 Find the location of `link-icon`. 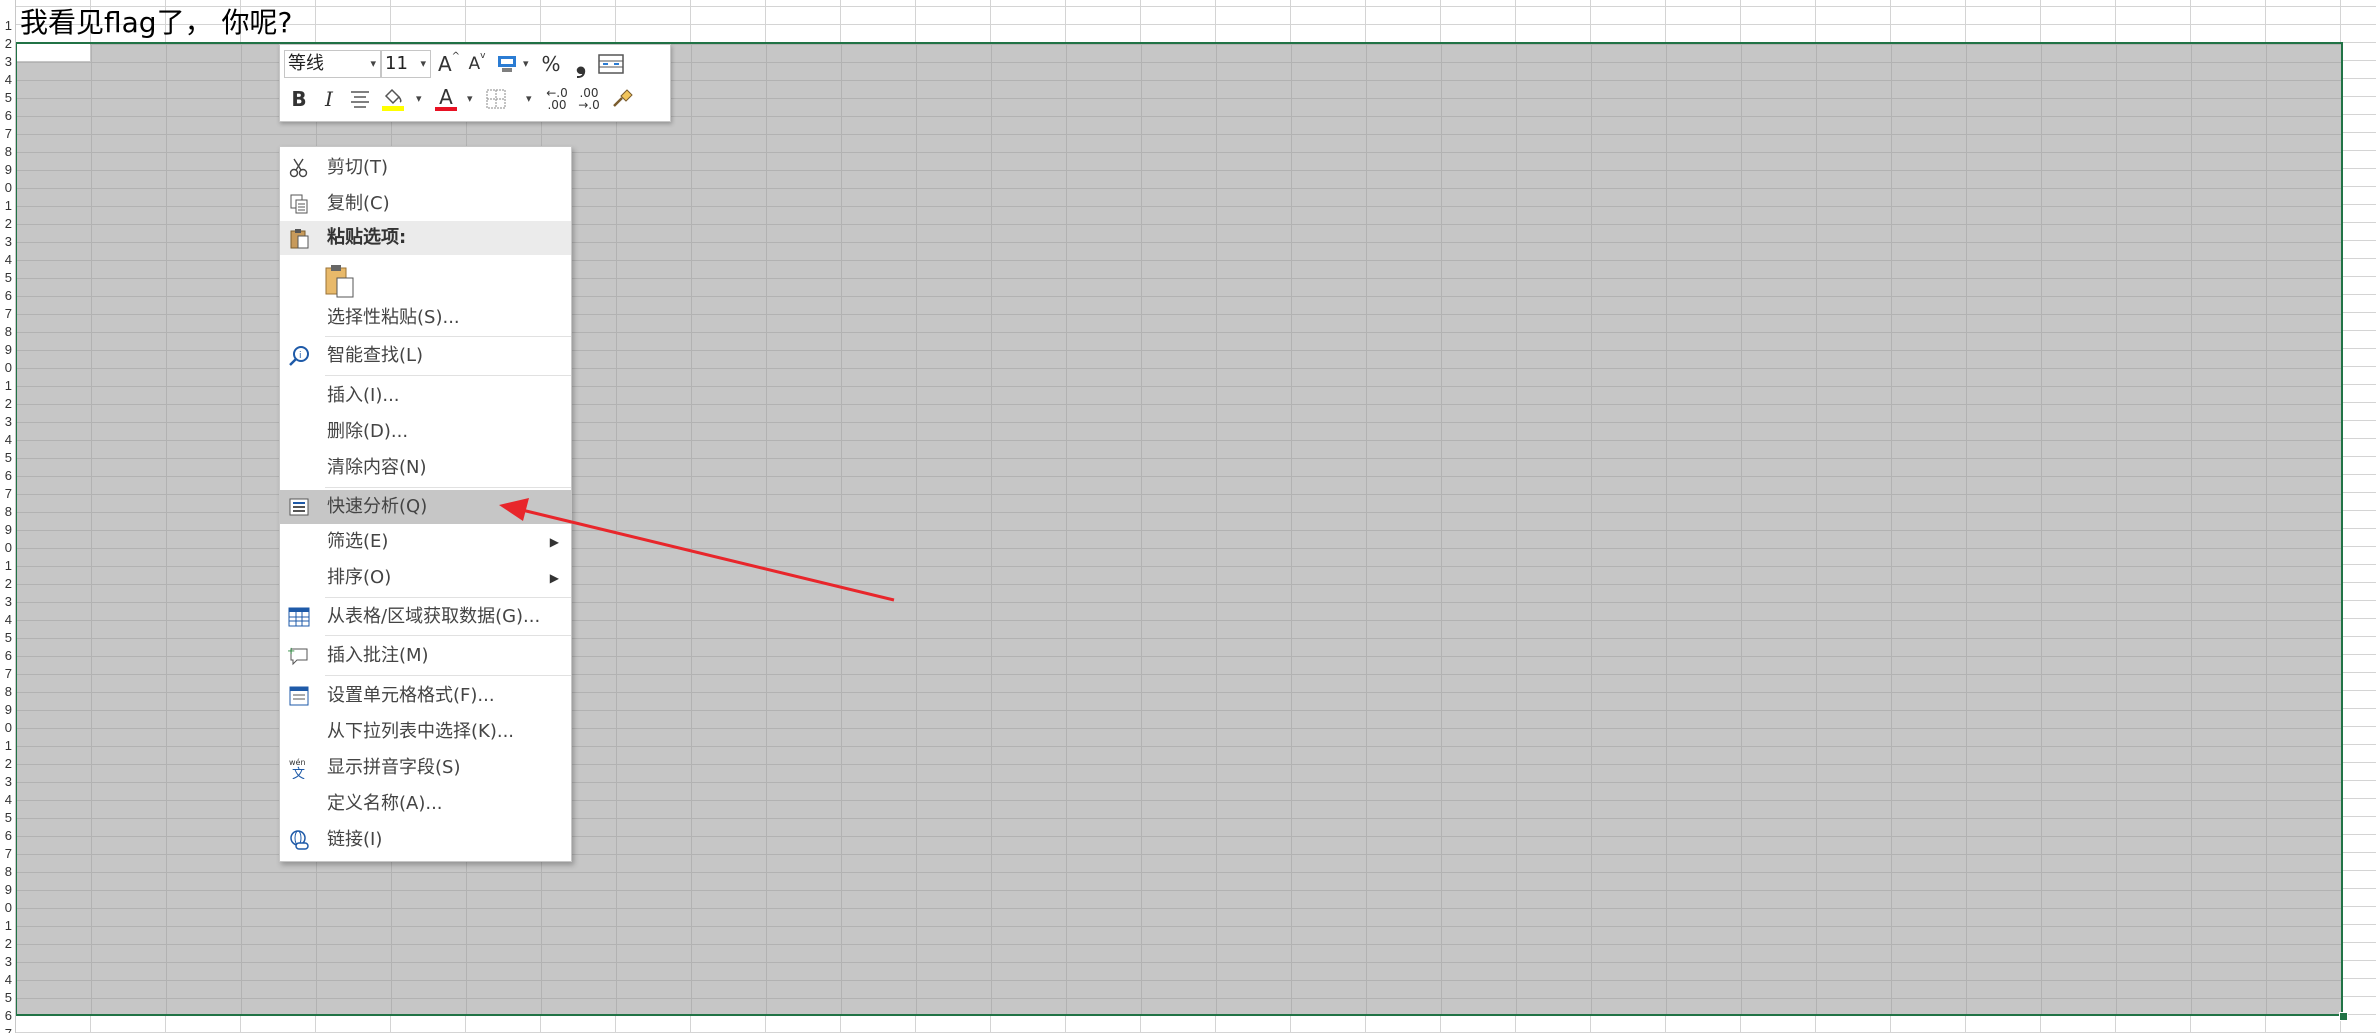

link-icon is located at coordinates (299, 840).